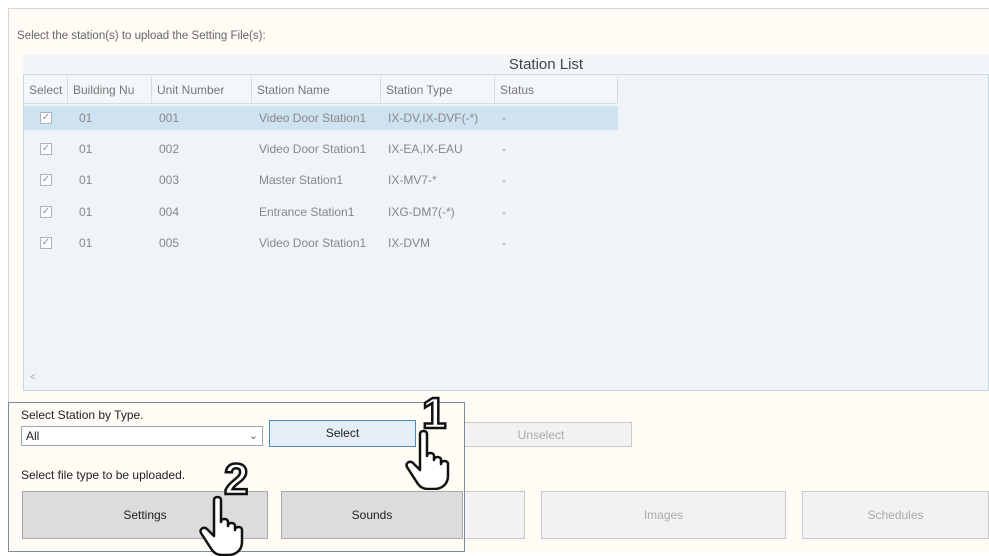 Image resolution: width=989 pixels, height=556 pixels. What do you see at coordinates (33, 377) in the screenshot?
I see `horizontal-scroll-left-arrow: <` at bounding box center [33, 377].